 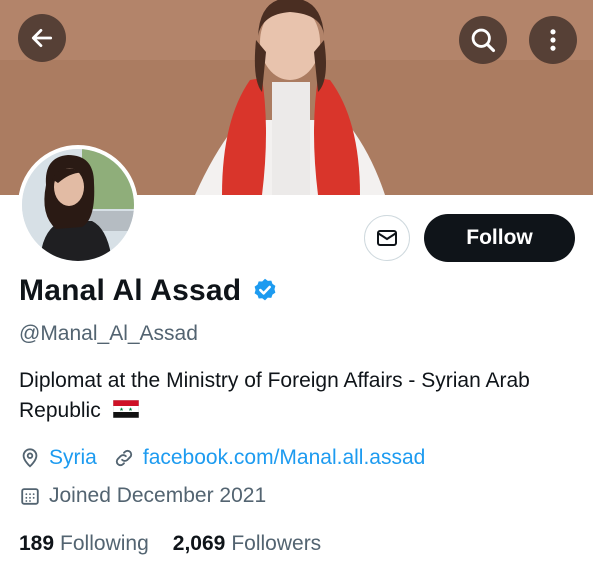 What do you see at coordinates (30, 458) in the screenshot?
I see `location-pin-icon` at bounding box center [30, 458].